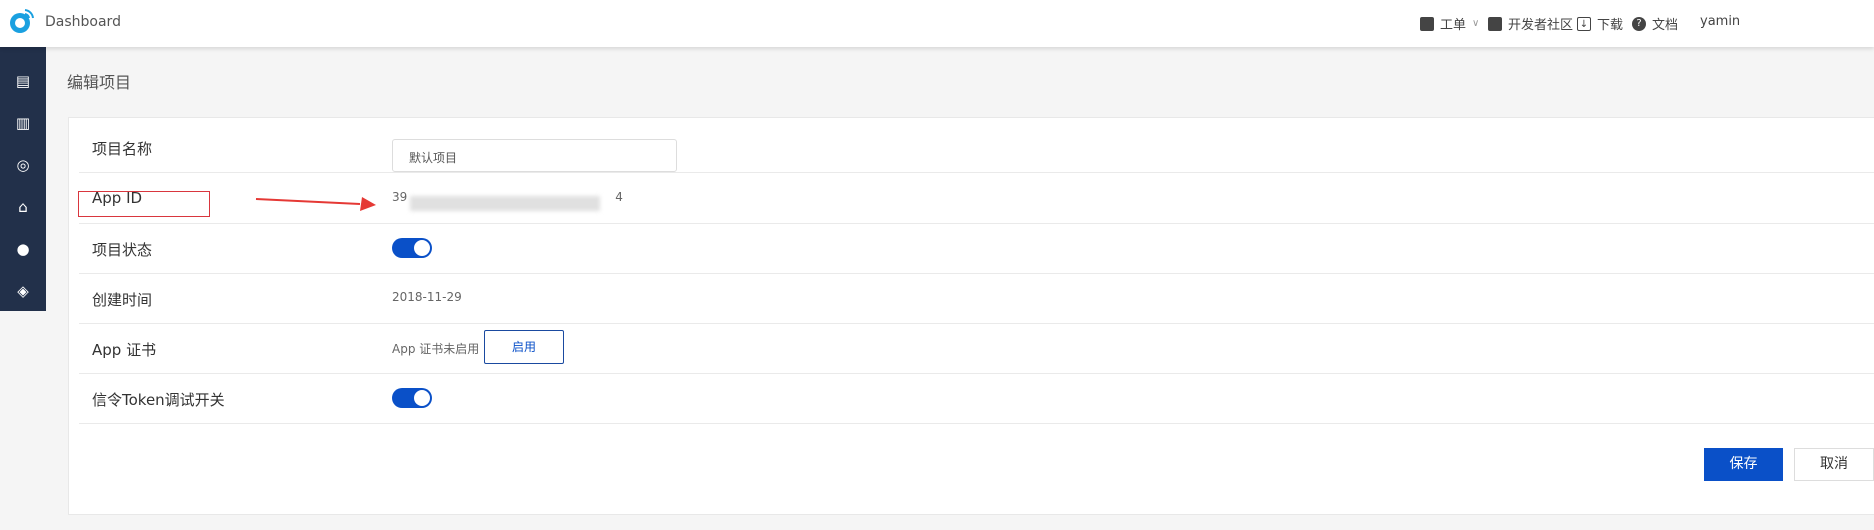 The width and height of the screenshot is (1874, 530). What do you see at coordinates (158, 400) in the screenshot?
I see `field-label: 信令Token调试开关` at bounding box center [158, 400].